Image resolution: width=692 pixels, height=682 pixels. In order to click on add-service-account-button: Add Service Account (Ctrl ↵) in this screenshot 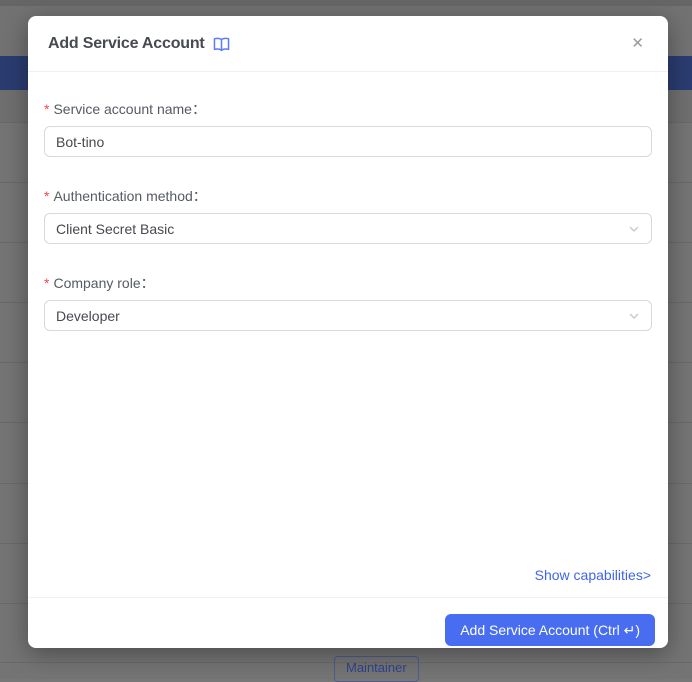, I will do `click(550, 630)`.